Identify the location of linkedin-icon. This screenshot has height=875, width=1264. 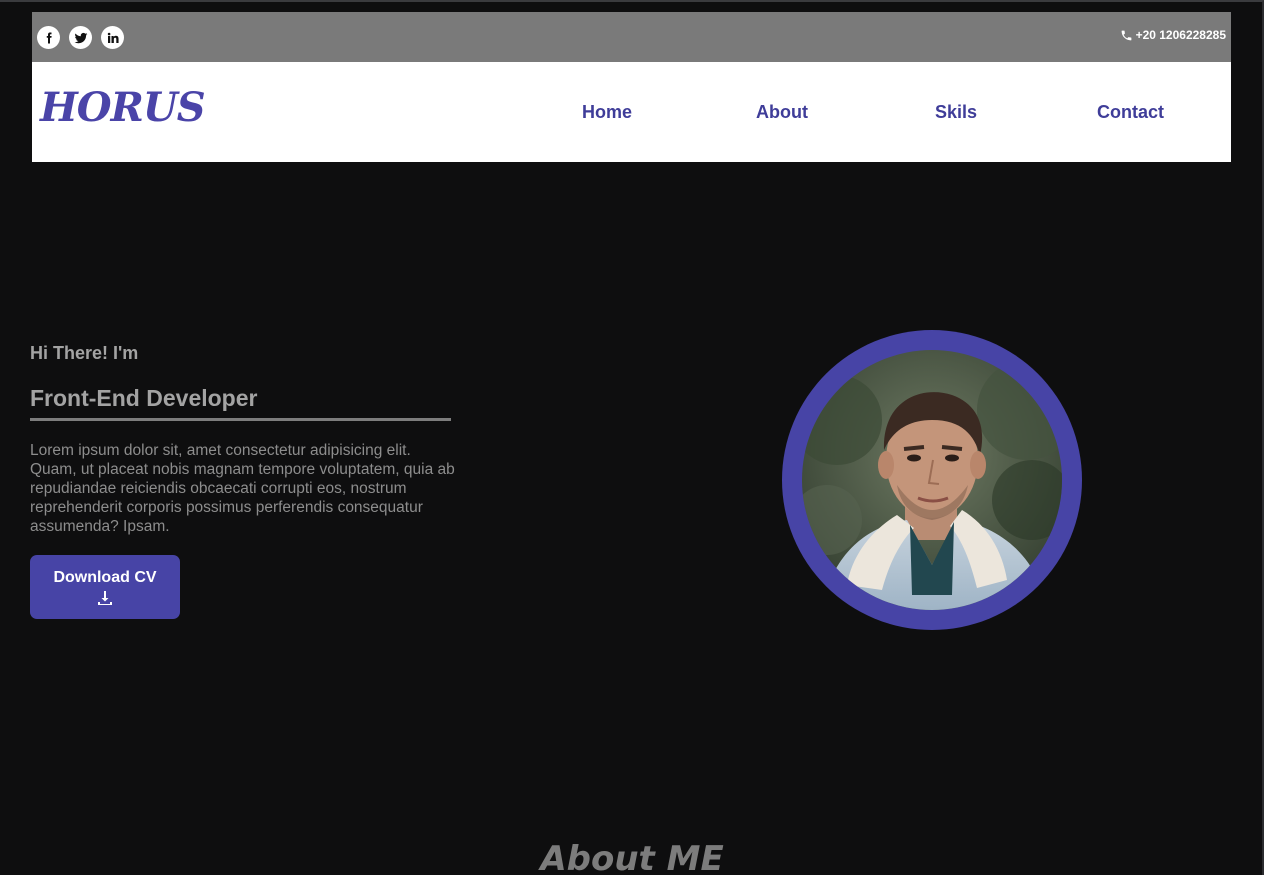
(112, 37).